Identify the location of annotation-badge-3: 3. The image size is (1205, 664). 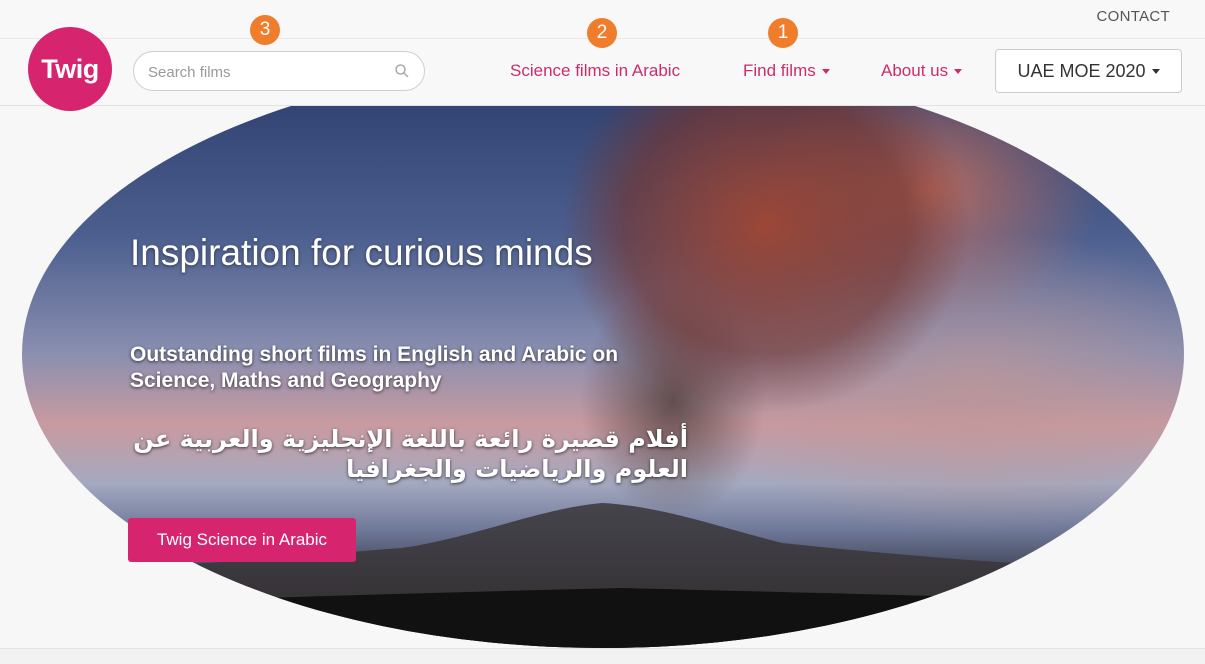
(265, 30).